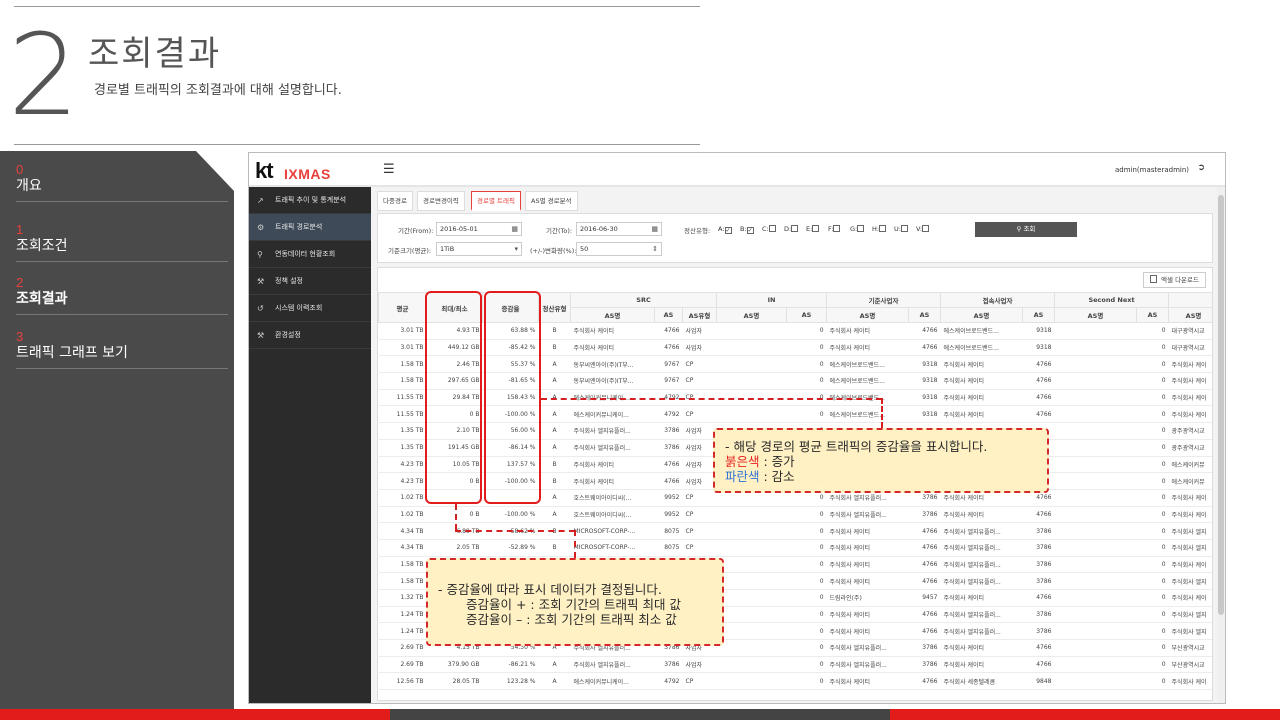 This screenshot has width=1280, height=720. What do you see at coordinates (122, 295) in the screenshot?
I see `left-menu-item-results: 2 조회결과` at bounding box center [122, 295].